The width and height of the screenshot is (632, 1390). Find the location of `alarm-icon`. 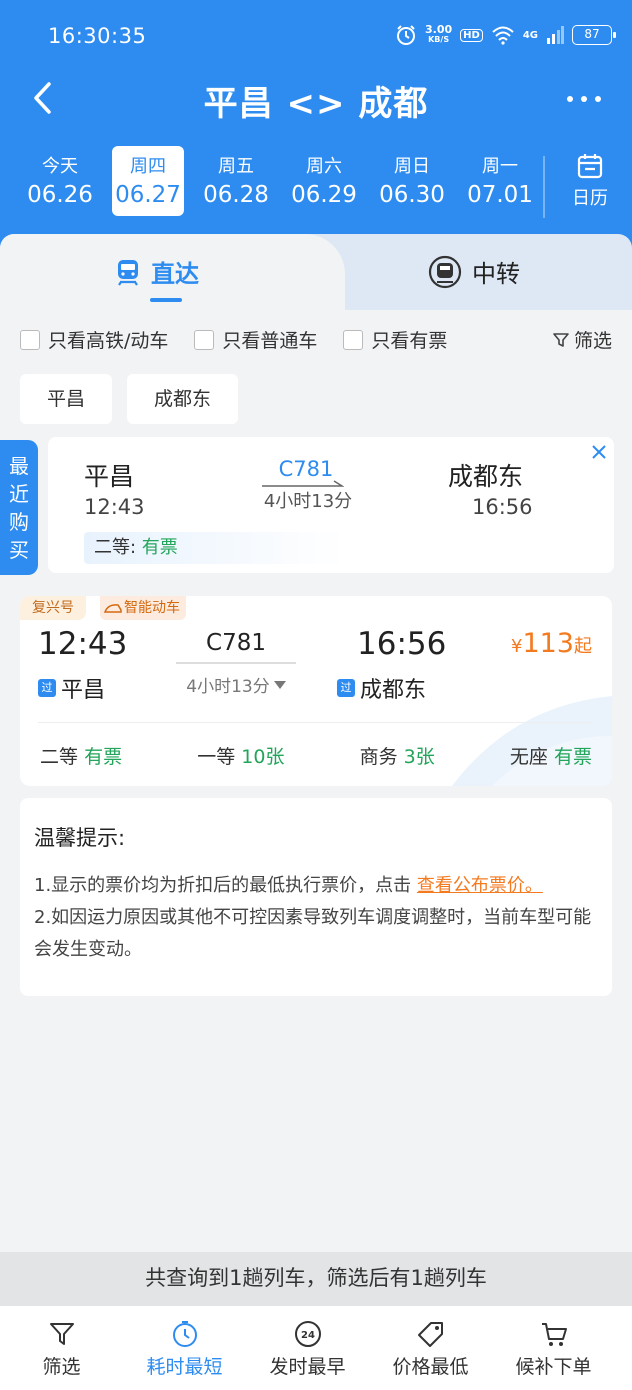

alarm-icon is located at coordinates (406, 35).